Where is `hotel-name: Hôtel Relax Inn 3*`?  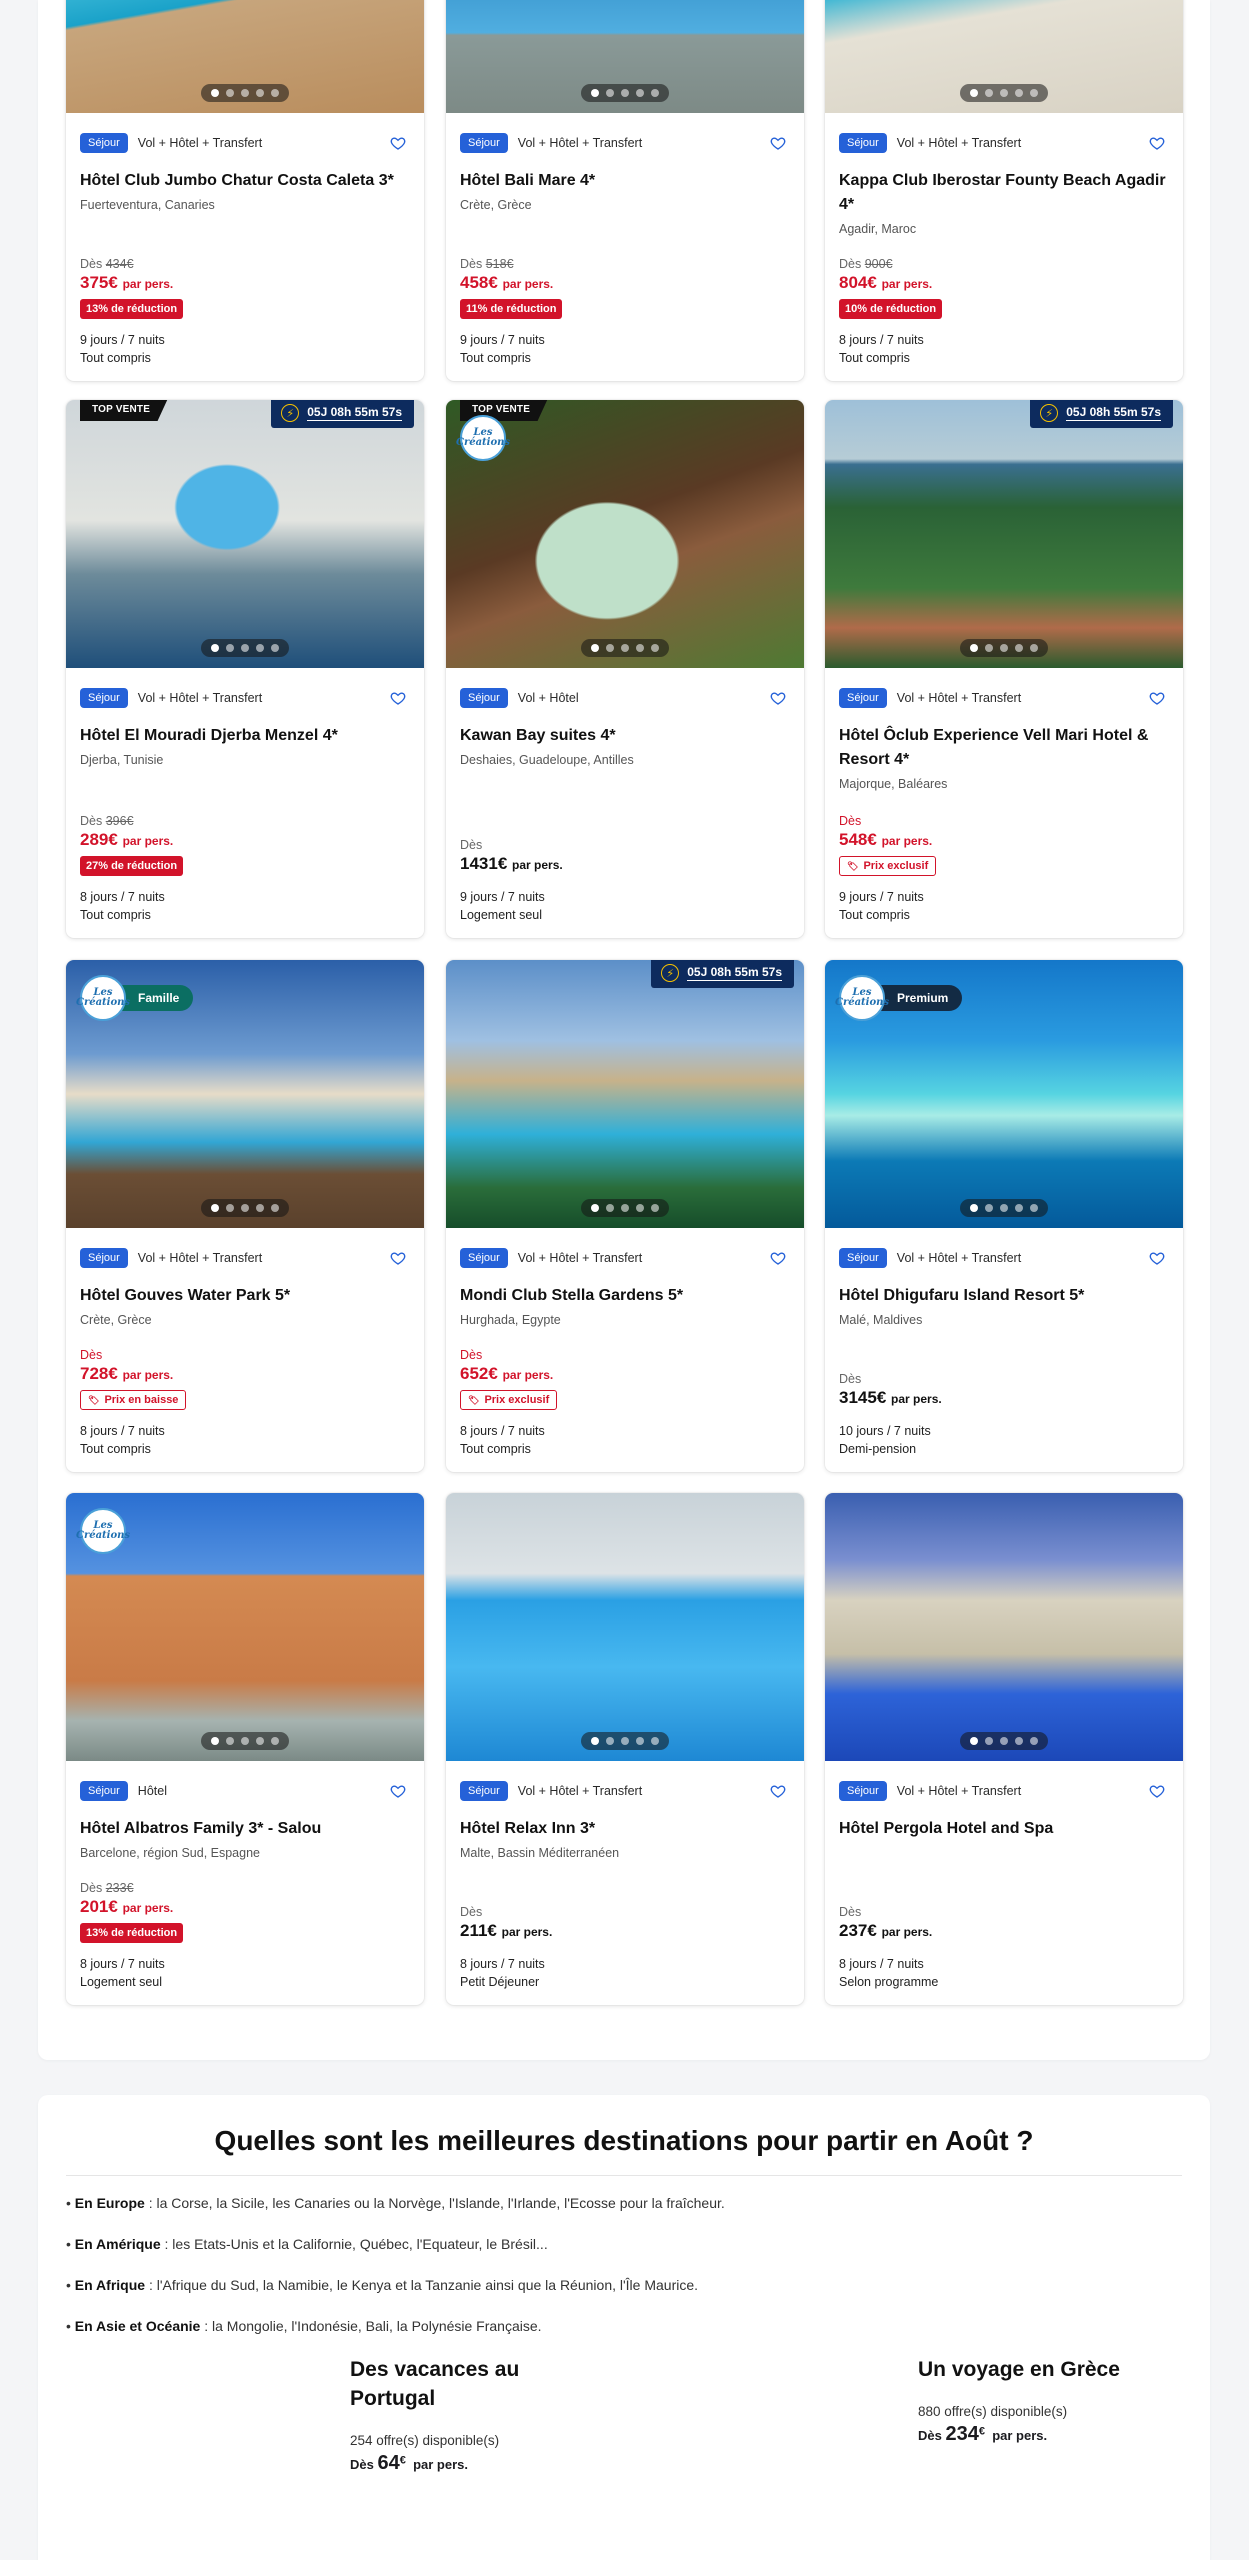
hotel-name: Hôtel Relax Inn 3* is located at coordinates (625, 1829).